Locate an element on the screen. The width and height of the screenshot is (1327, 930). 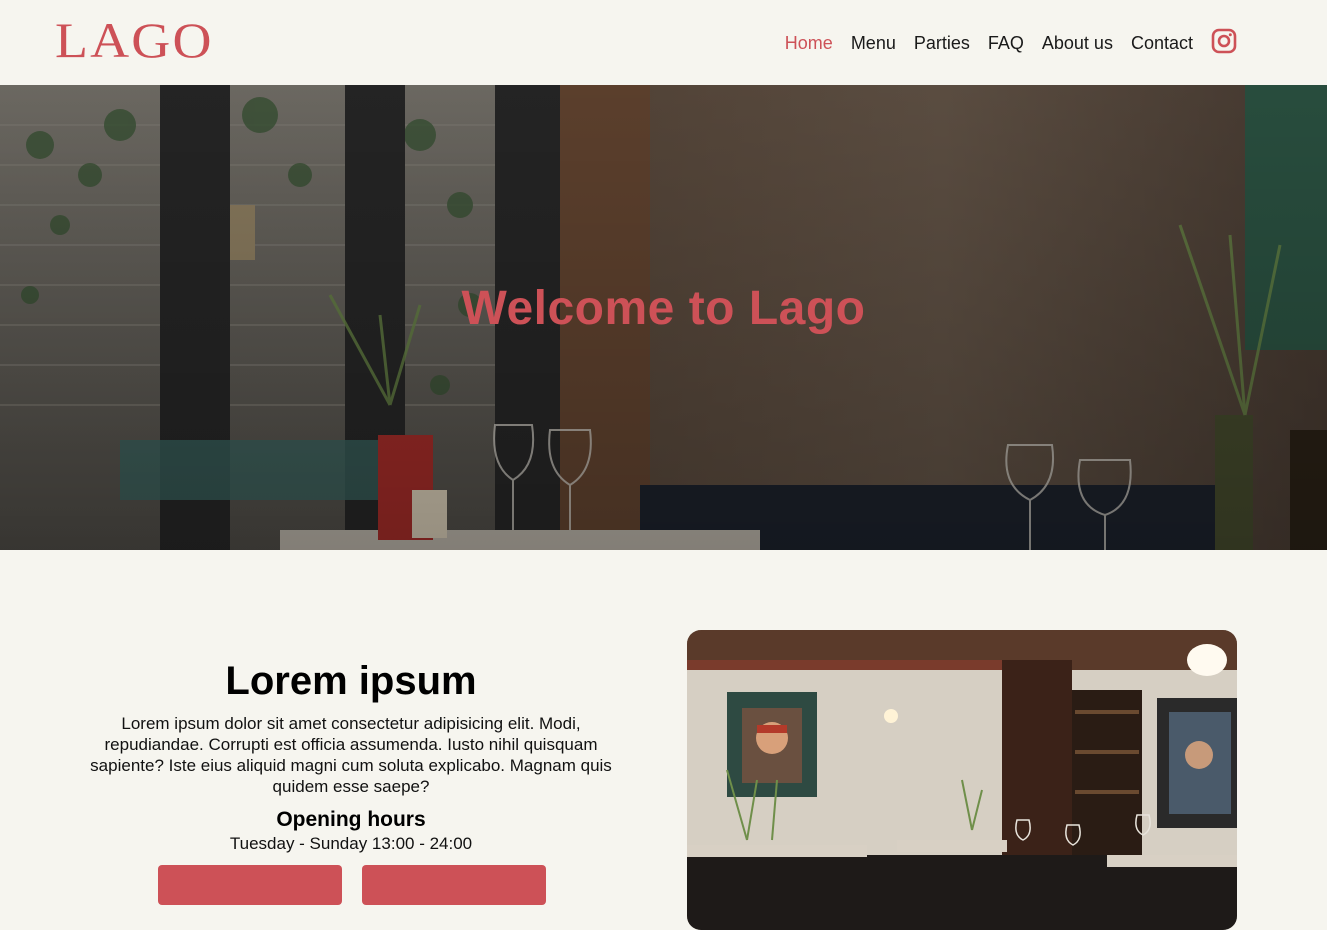
opening-hours-text: Tuesday - Sunday 13:00 - 24:00 is located at coordinates (351, 843).